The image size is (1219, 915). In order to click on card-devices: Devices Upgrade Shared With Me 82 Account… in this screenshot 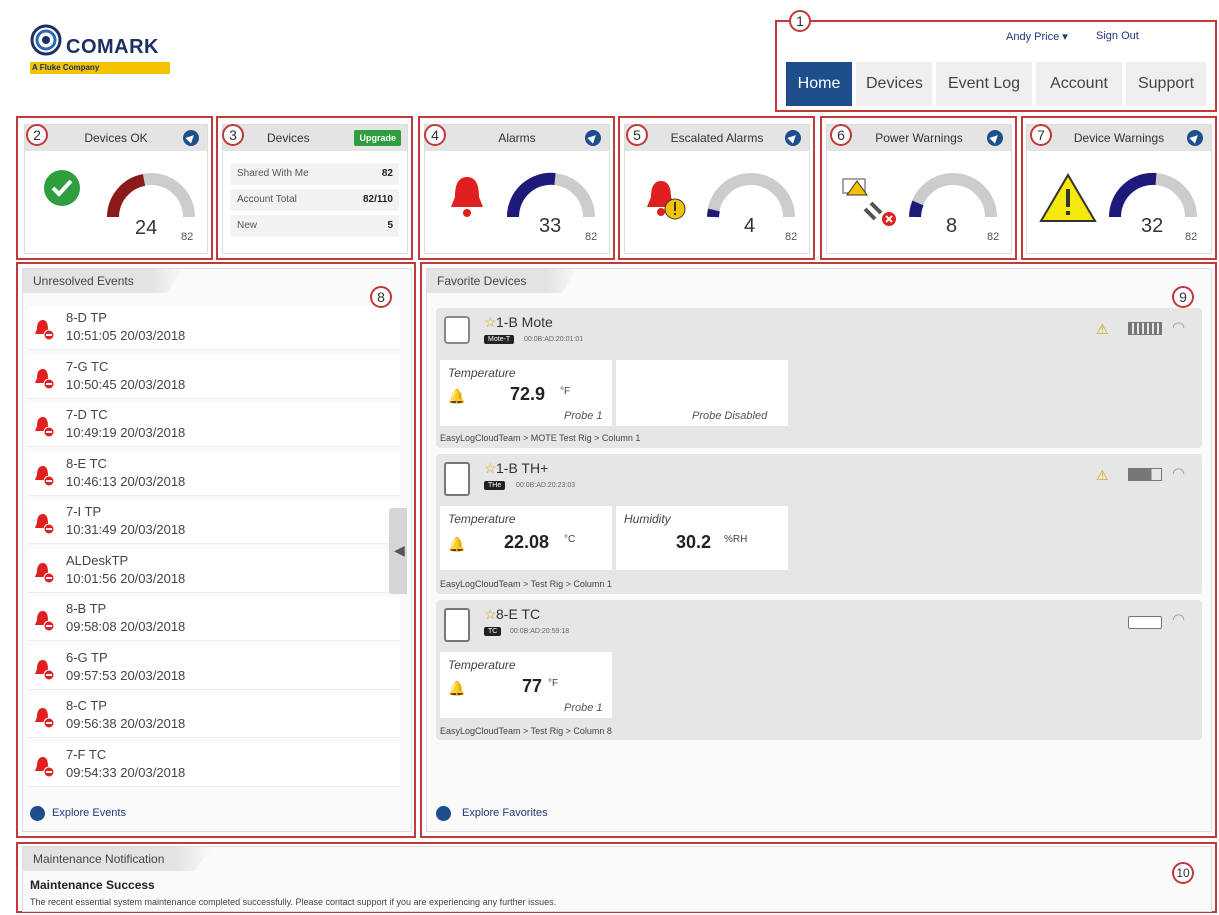, I will do `click(315, 189)`.